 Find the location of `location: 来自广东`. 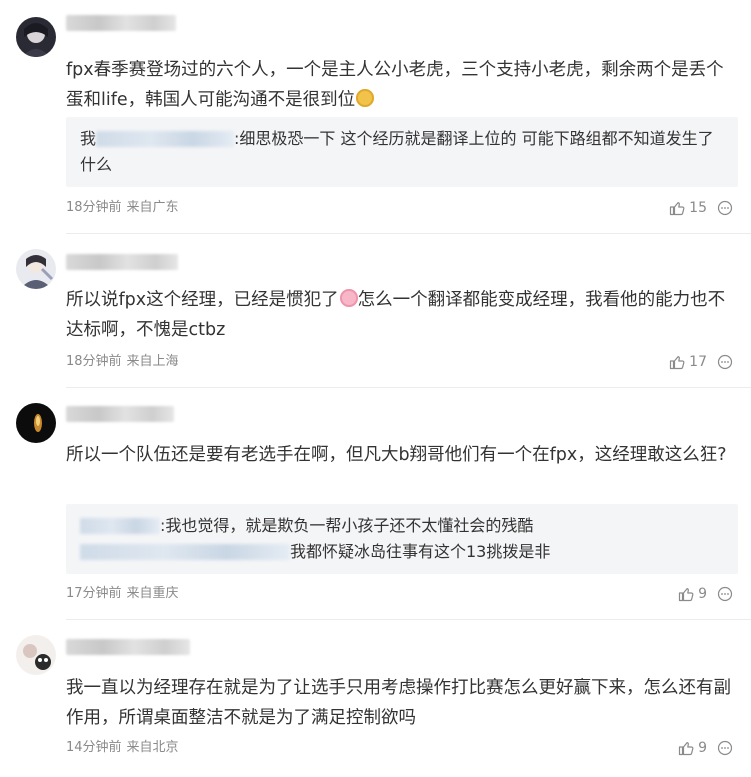

location: 来自广东 is located at coordinates (152, 207).